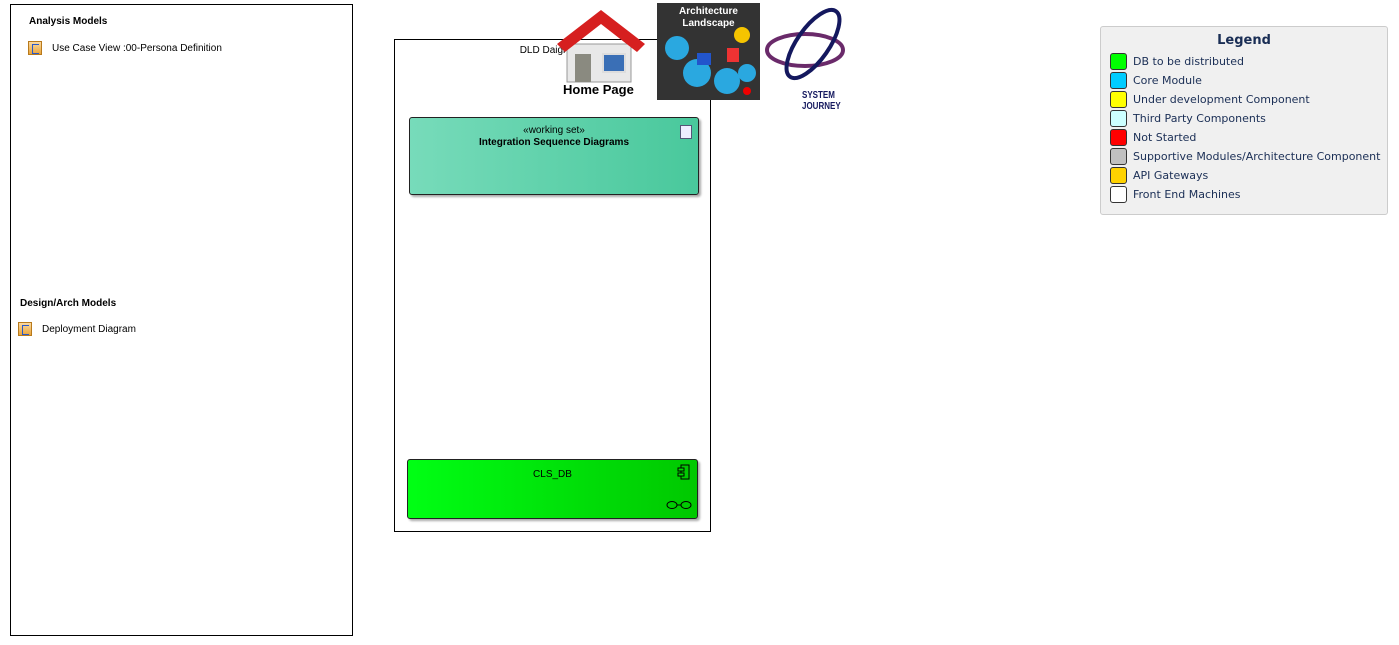 This screenshot has width=1399, height=645. What do you see at coordinates (68, 21) in the screenshot?
I see `section-title-analysis: Analysis Models` at bounding box center [68, 21].